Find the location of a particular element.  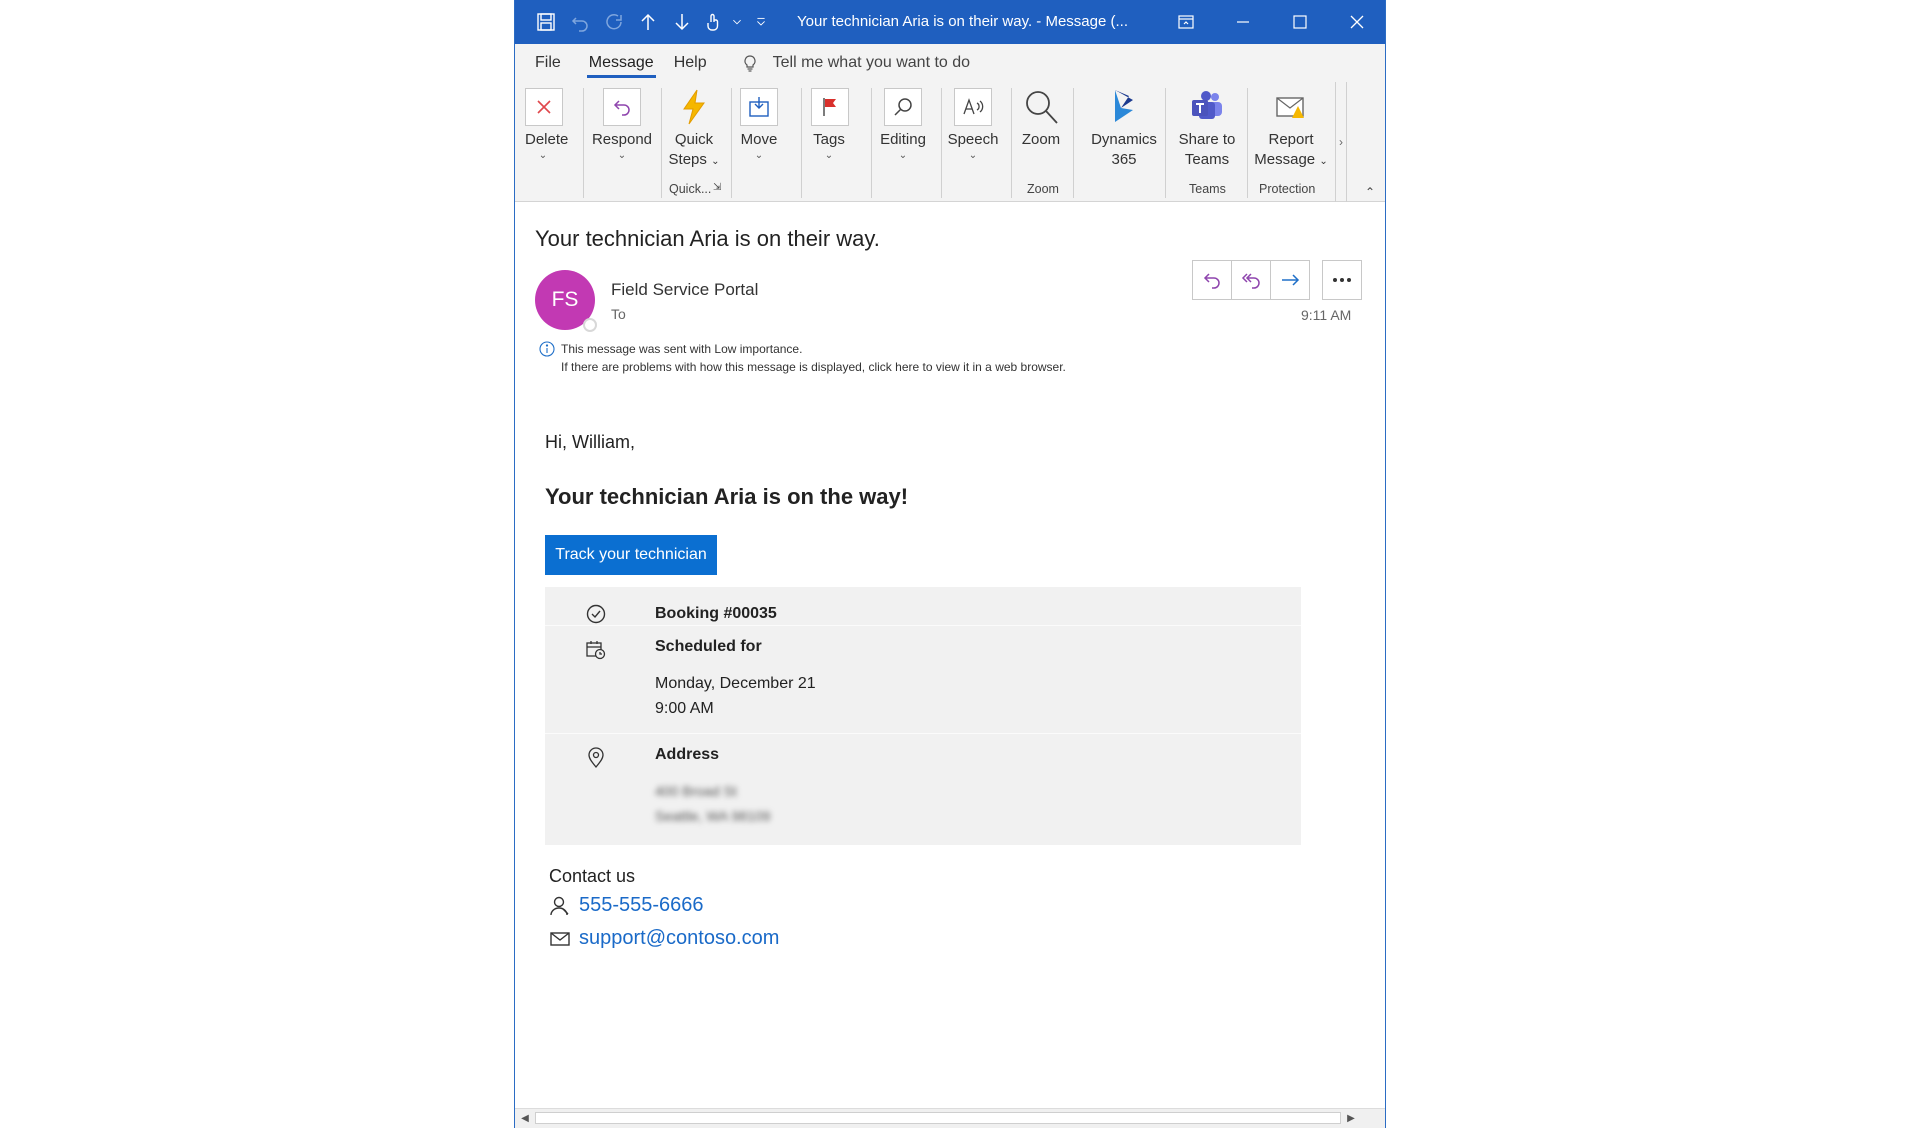

to-label: To is located at coordinates (618, 314).